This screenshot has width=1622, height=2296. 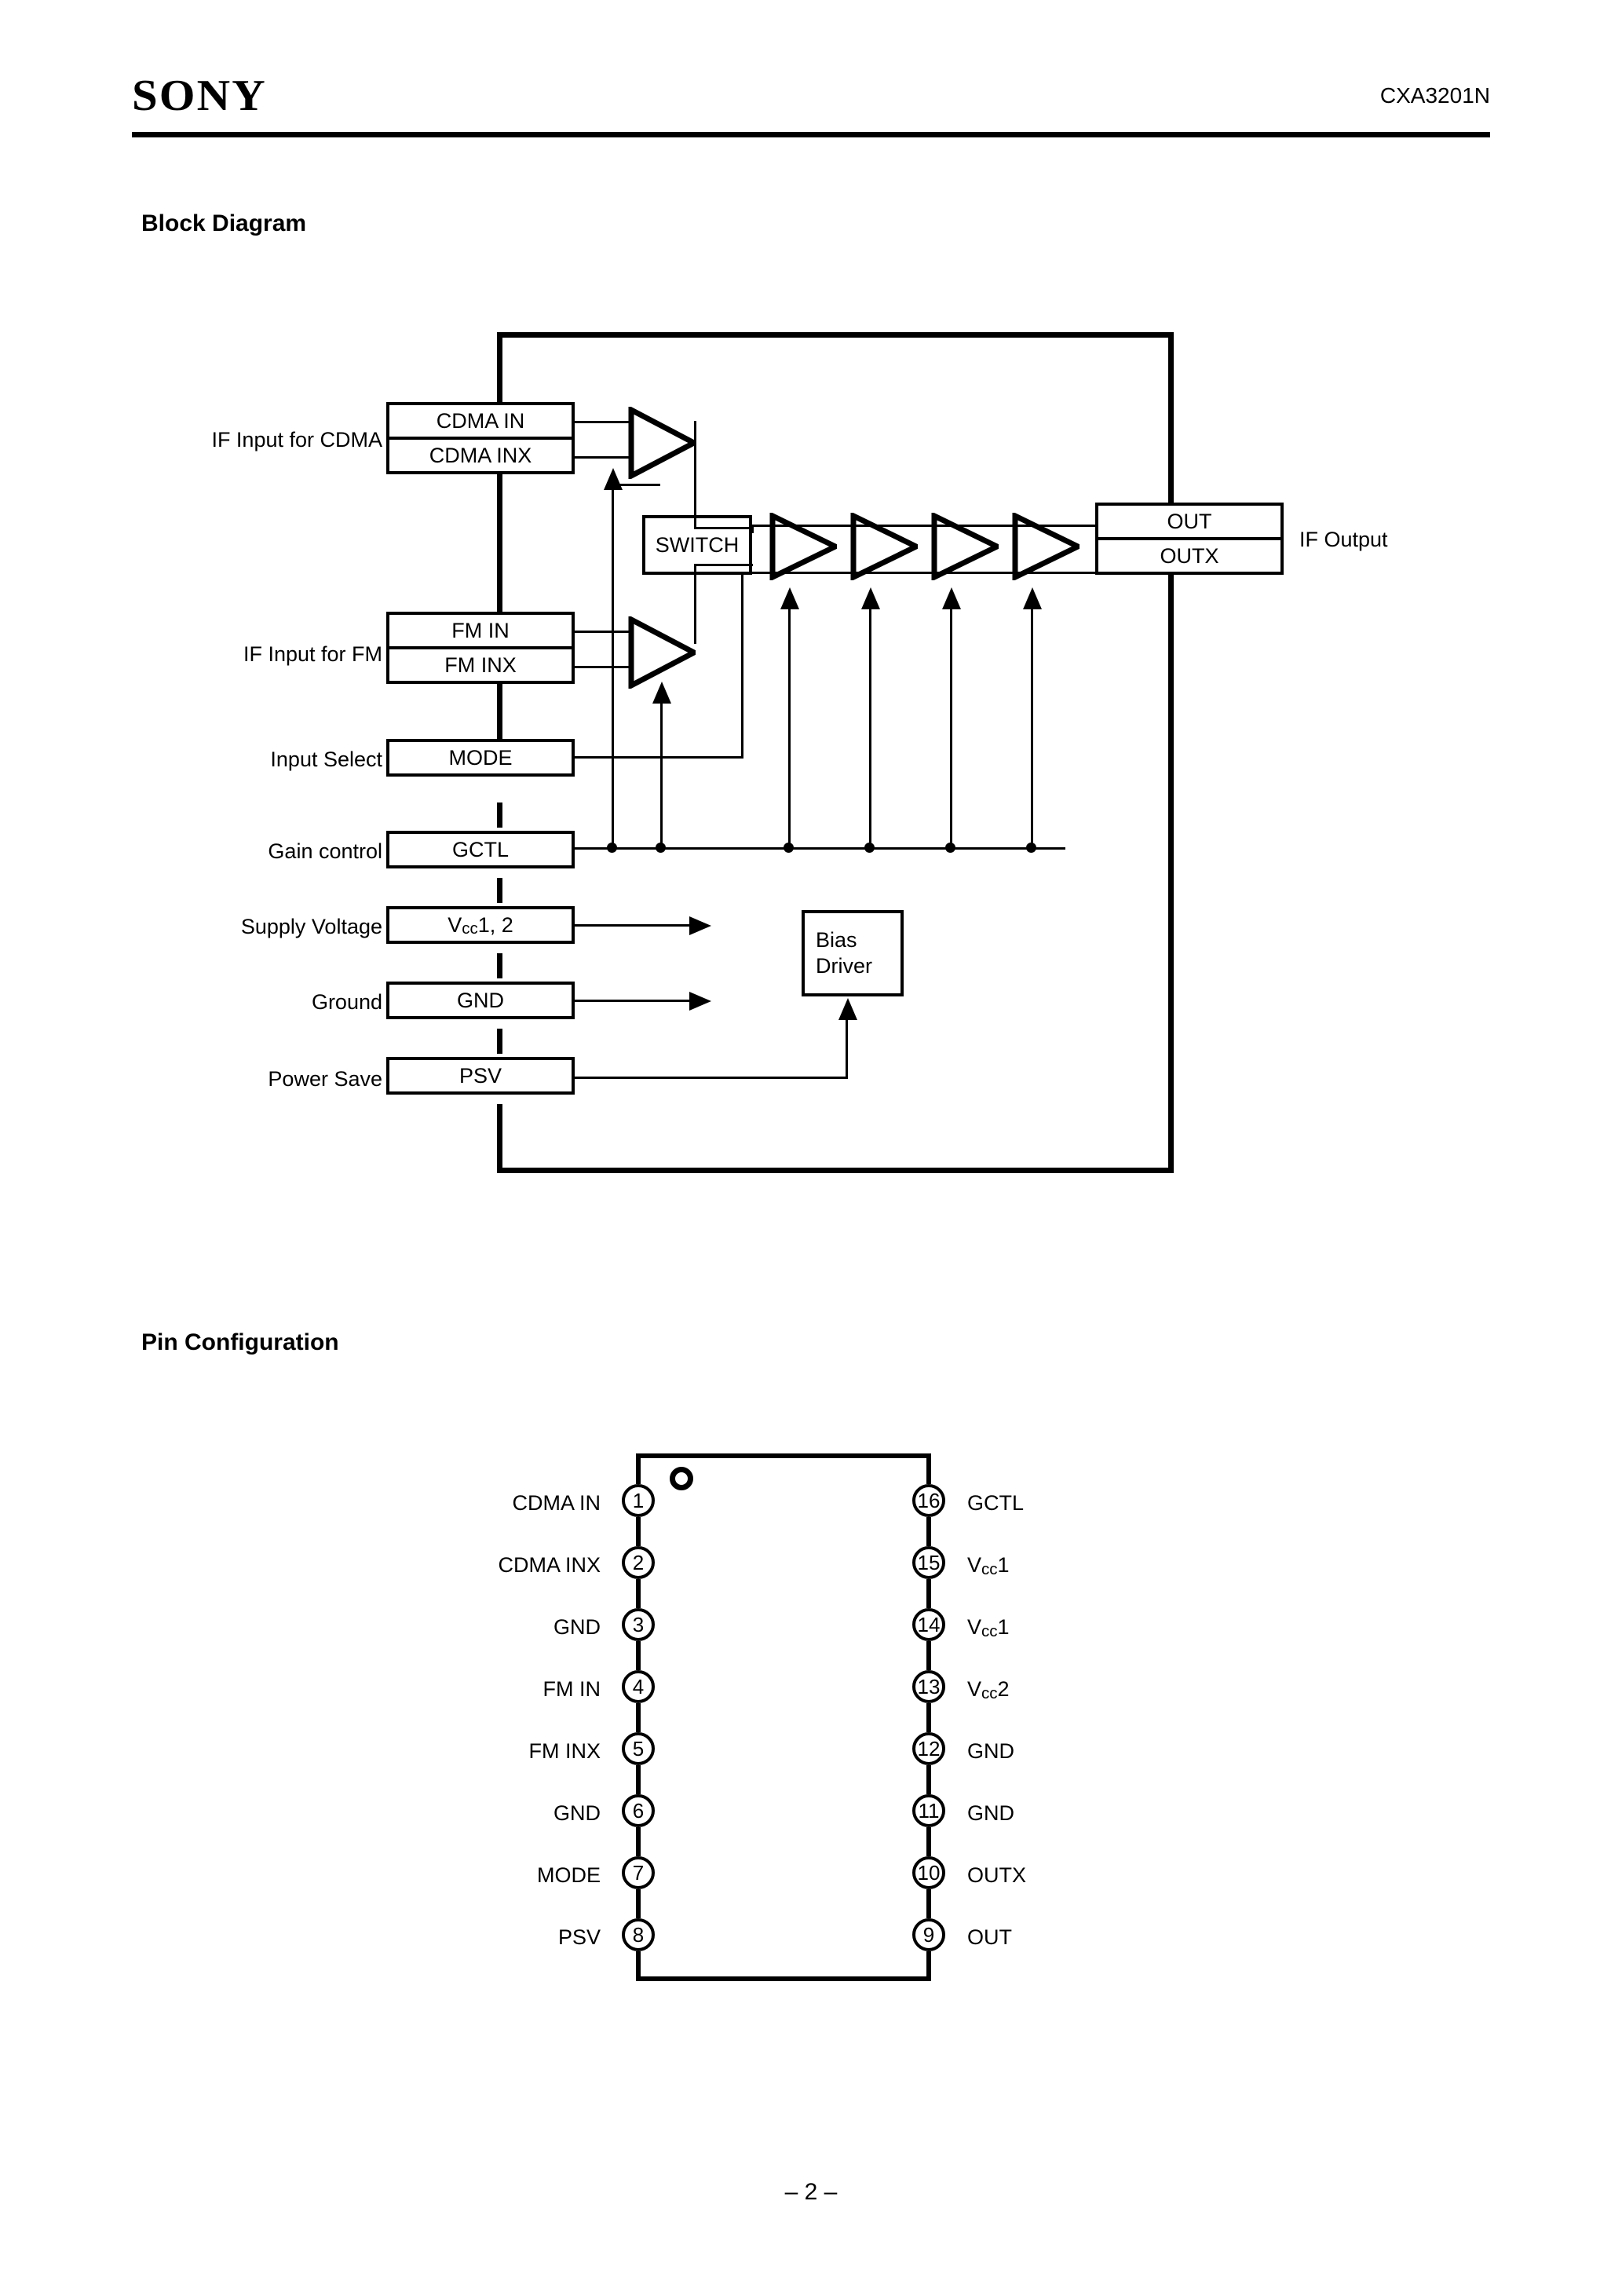 What do you see at coordinates (638, 1811) in the screenshot?
I see `pin-circle-6: 6` at bounding box center [638, 1811].